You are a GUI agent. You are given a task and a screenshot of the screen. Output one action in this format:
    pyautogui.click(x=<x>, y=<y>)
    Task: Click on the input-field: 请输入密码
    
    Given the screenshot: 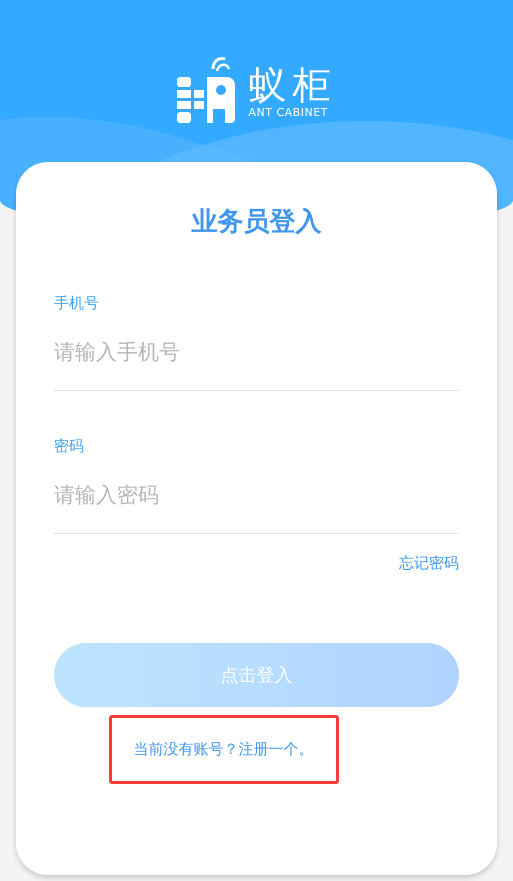 What is the action you would take?
    pyautogui.click(x=256, y=495)
    